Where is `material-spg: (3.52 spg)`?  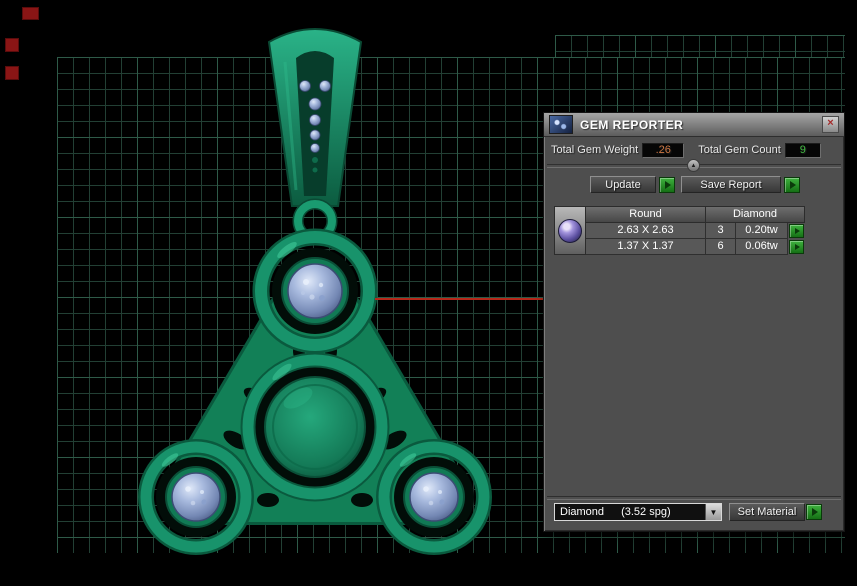
material-spg: (3.52 spg) is located at coordinates (646, 512).